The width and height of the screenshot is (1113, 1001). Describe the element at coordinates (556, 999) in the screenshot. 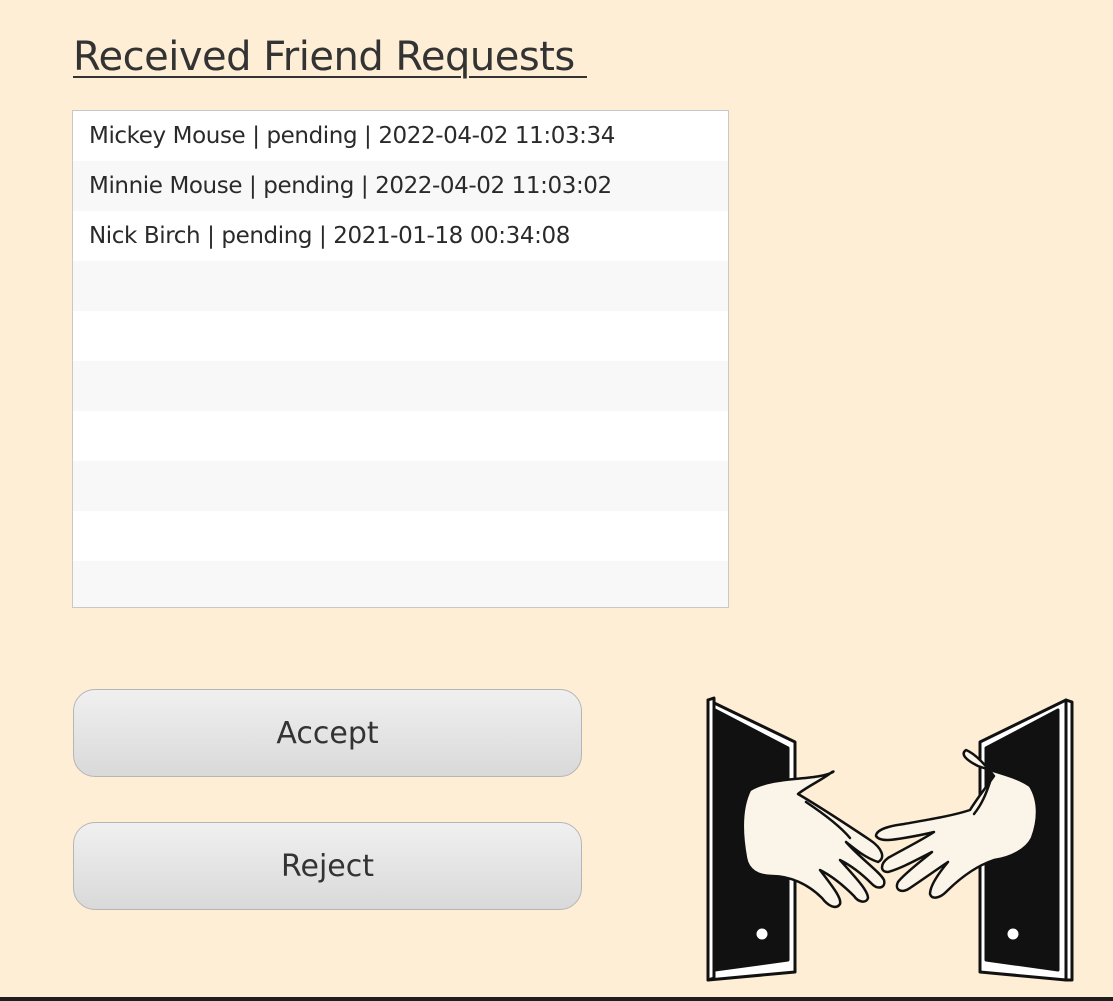

I see `window-bottom-border` at that location.